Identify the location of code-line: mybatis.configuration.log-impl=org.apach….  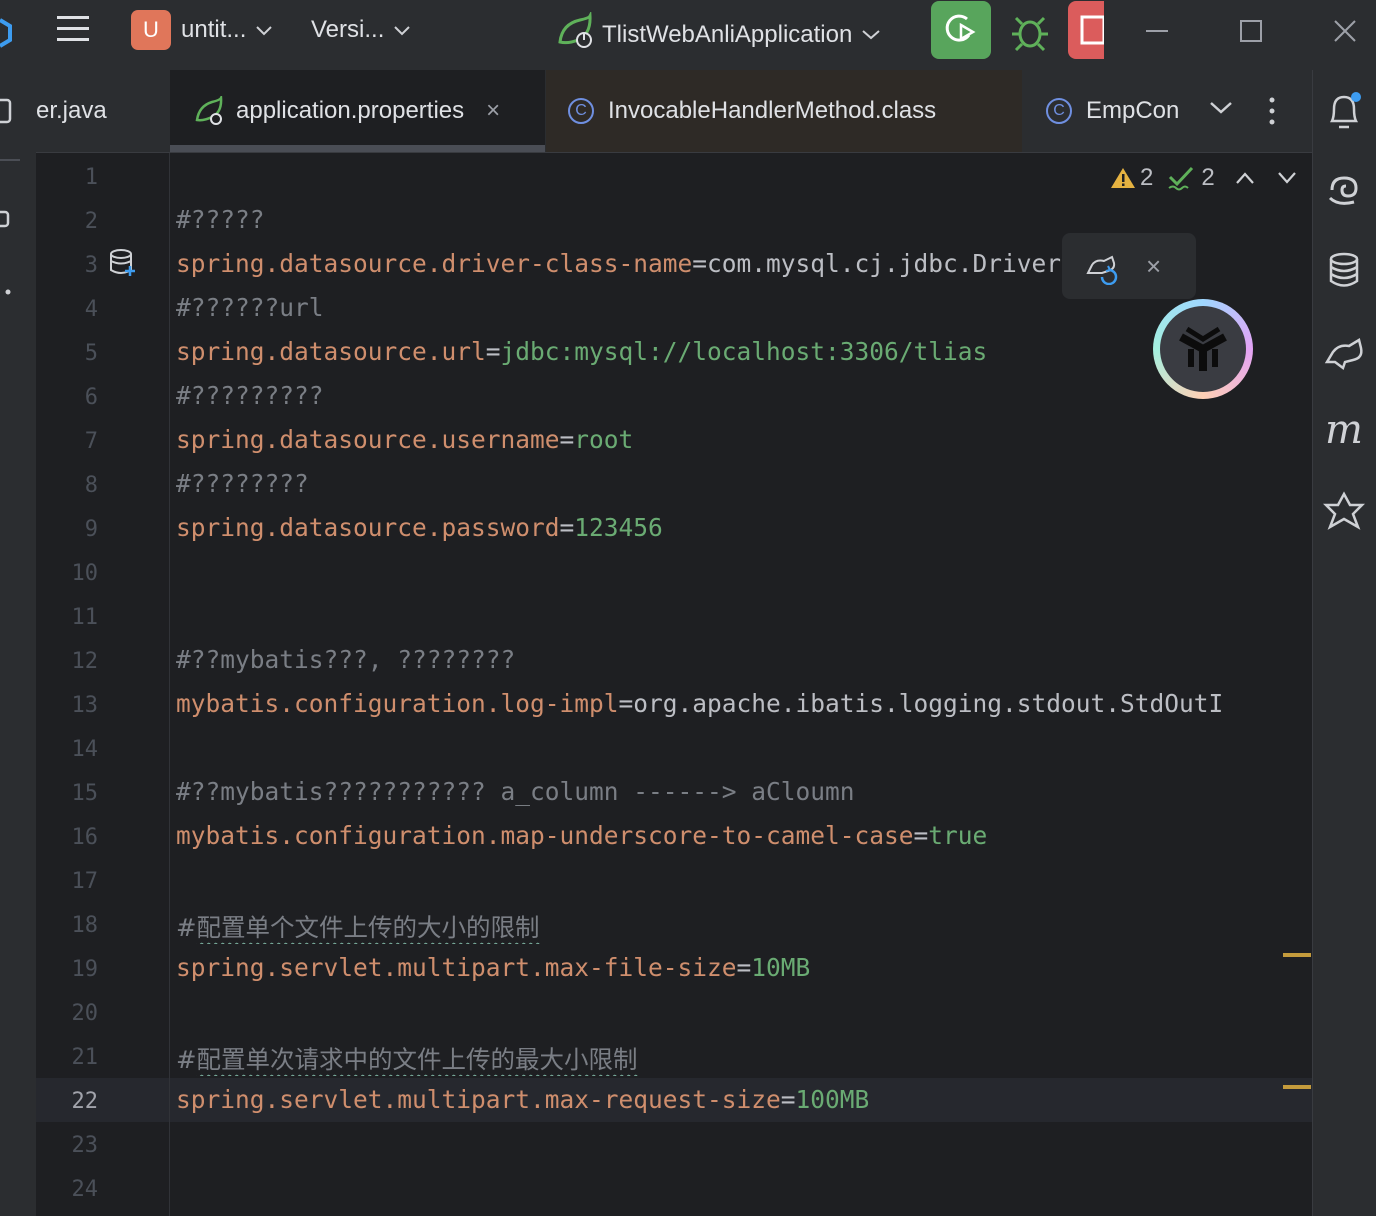
(699, 703).